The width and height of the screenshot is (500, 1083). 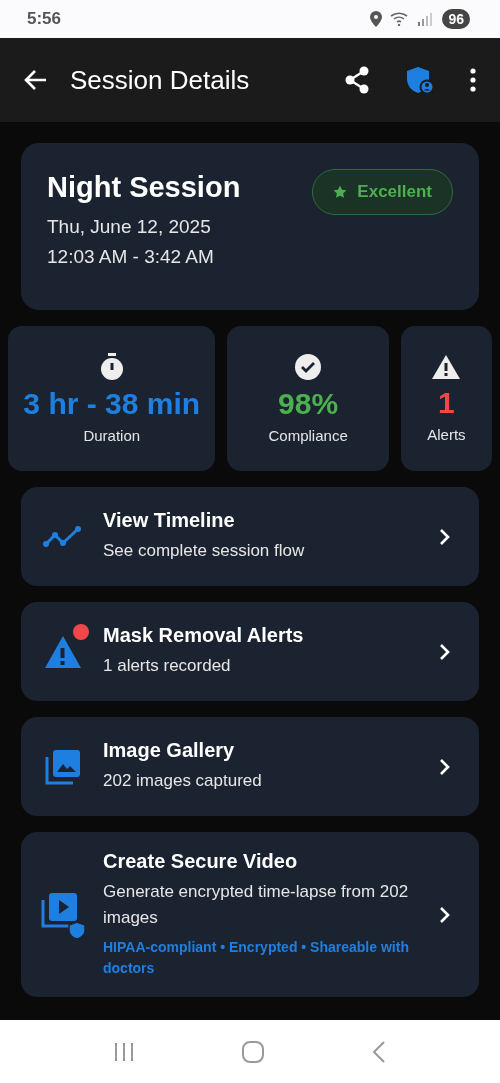 I want to click on session-title: Night Session, so click(x=144, y=187).